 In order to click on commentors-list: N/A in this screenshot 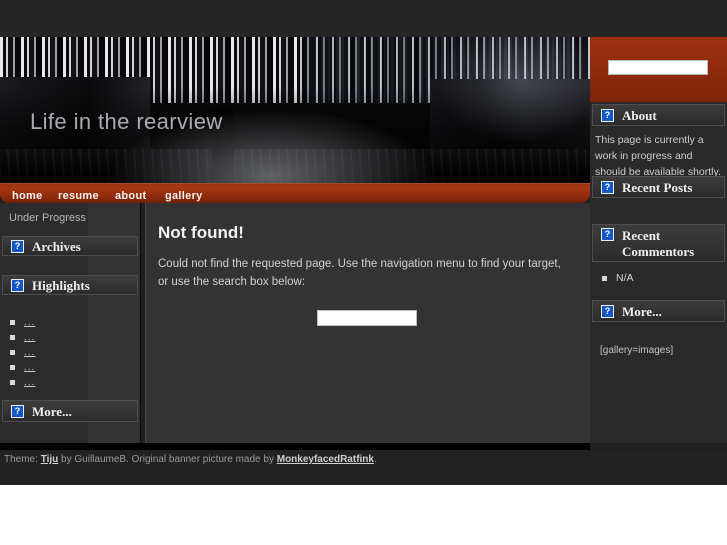, I will do `click(618, 278)`.